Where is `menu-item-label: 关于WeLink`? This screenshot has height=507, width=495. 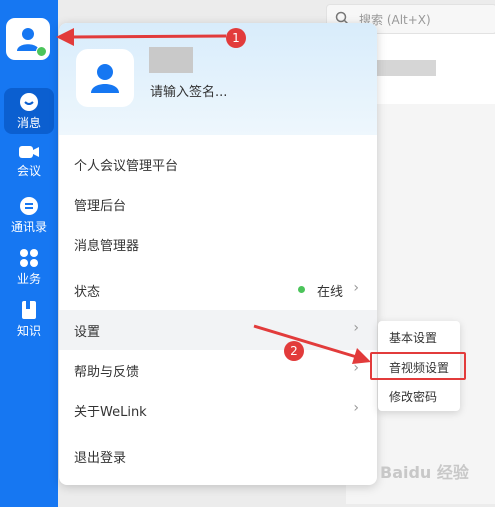
menu-item-label: 关于WeLink is located at coordinates (110, 412).